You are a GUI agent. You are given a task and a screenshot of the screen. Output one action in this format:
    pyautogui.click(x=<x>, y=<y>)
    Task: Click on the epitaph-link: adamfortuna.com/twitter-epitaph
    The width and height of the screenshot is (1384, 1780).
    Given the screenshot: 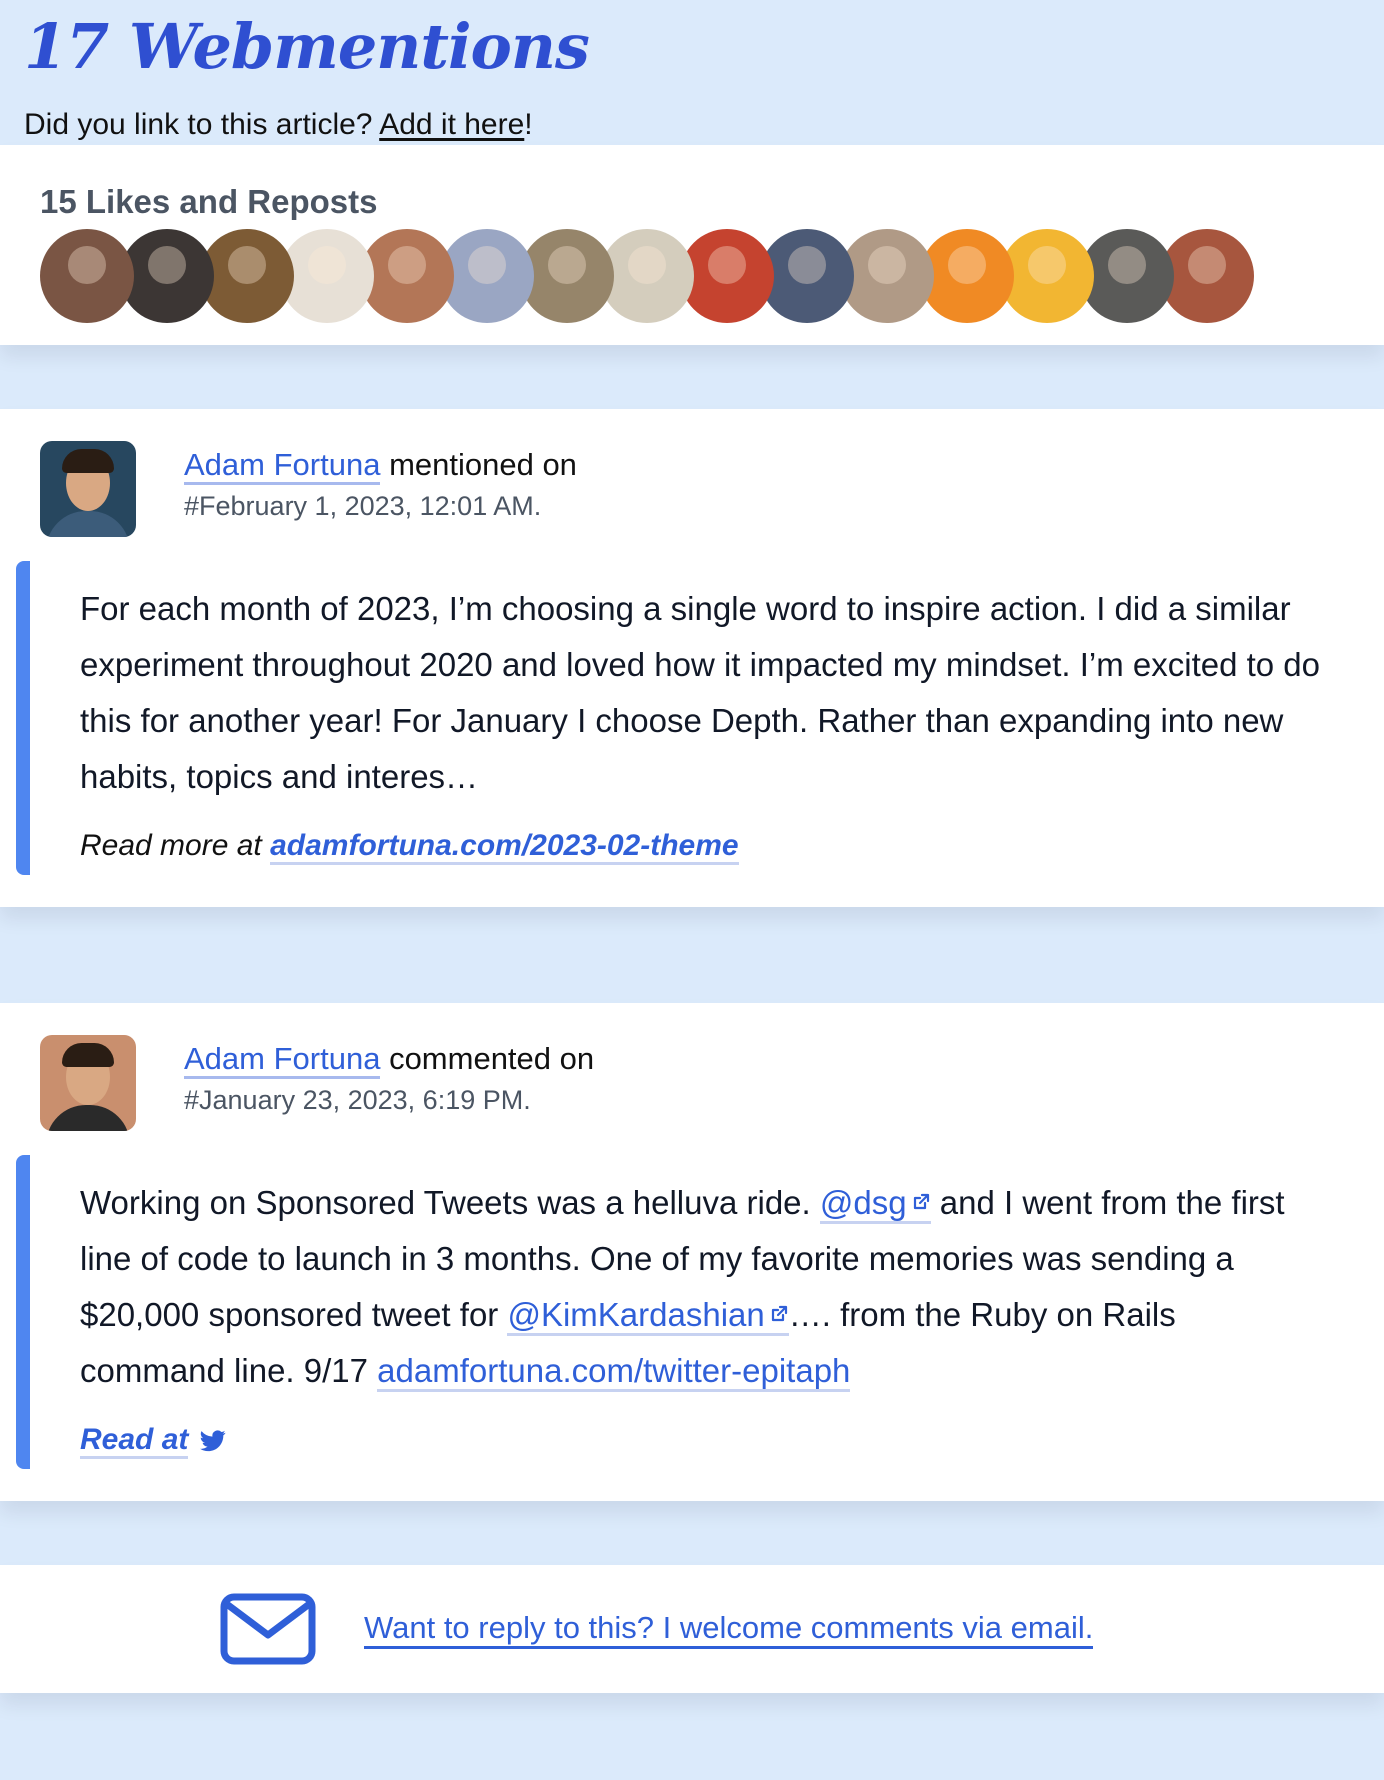 What is the action you would take?
    pyautogui.click(x=614, y=1372)
    